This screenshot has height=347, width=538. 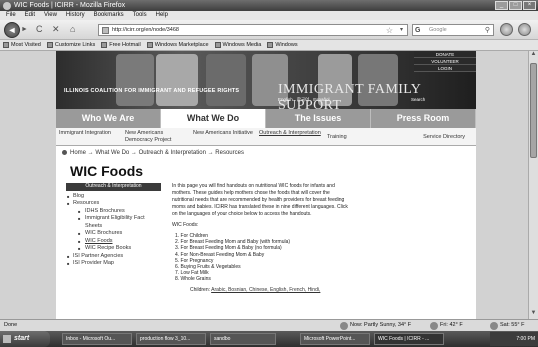 What do you see at coordinates (113, 249) in the screenshot?
I see `sidebar-item-wic-recipe-books: WIC Recipe Books` at bounding box center [113, 249].